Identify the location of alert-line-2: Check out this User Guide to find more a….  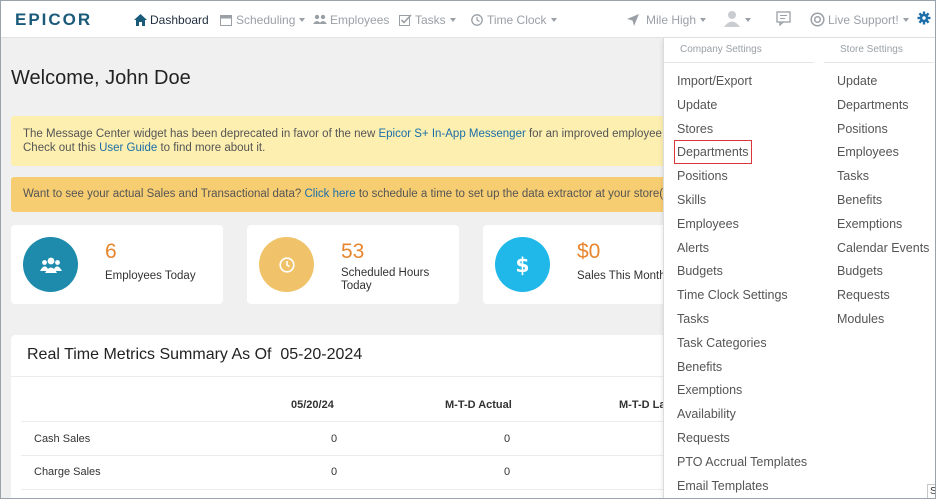
(367, 148).